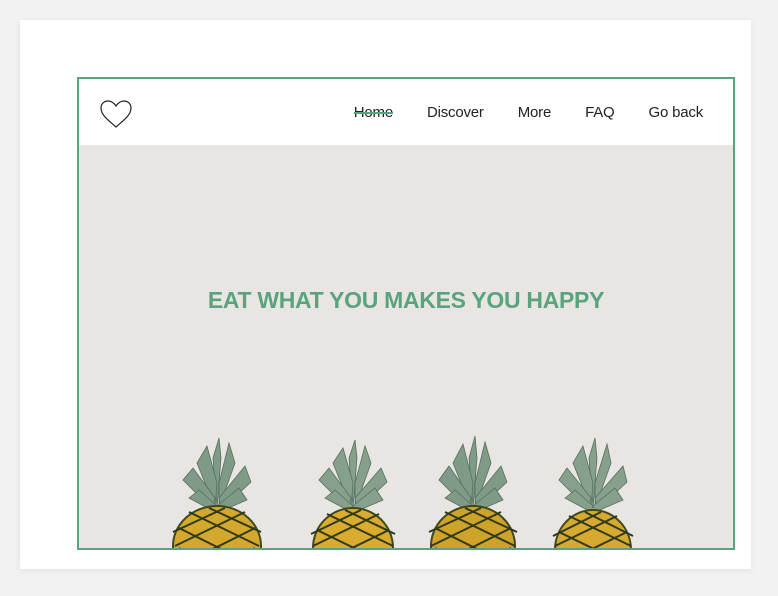 The image size is (778, 596). I want to click on nav-home: Home, so click(373, 112).